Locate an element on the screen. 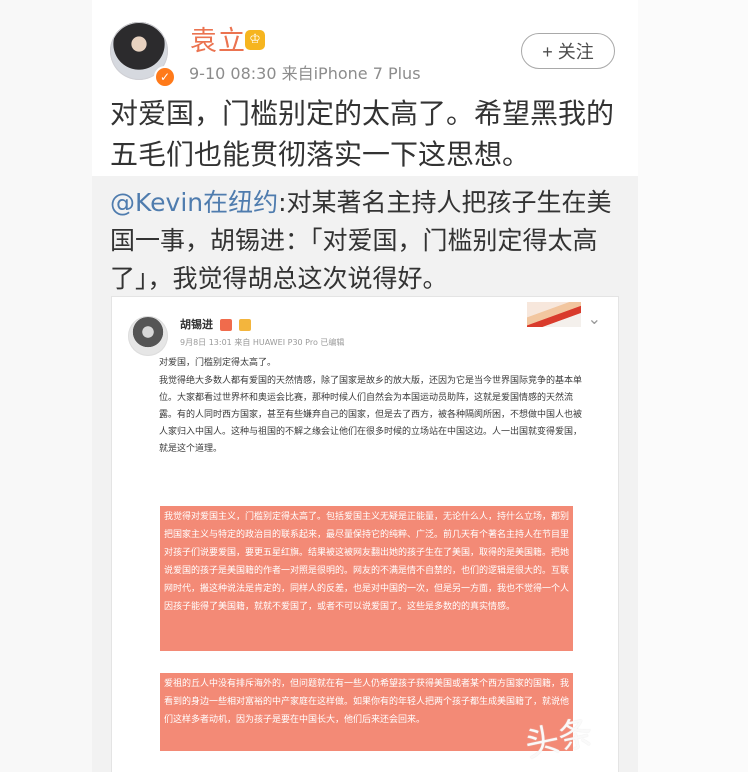 This screenshot has height=772, width=748. embedded-decoration is located at coordinates (554, 314).